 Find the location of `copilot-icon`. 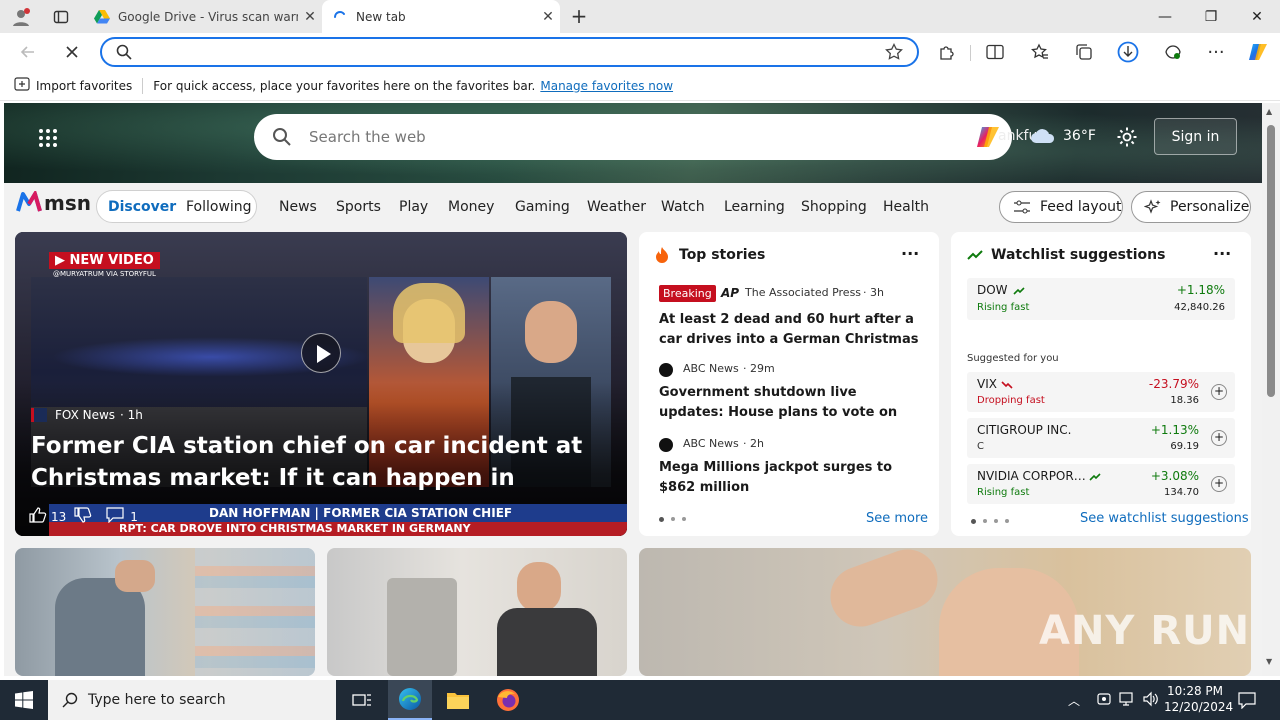

copilot-icon is located at coordinates (1258, 52).